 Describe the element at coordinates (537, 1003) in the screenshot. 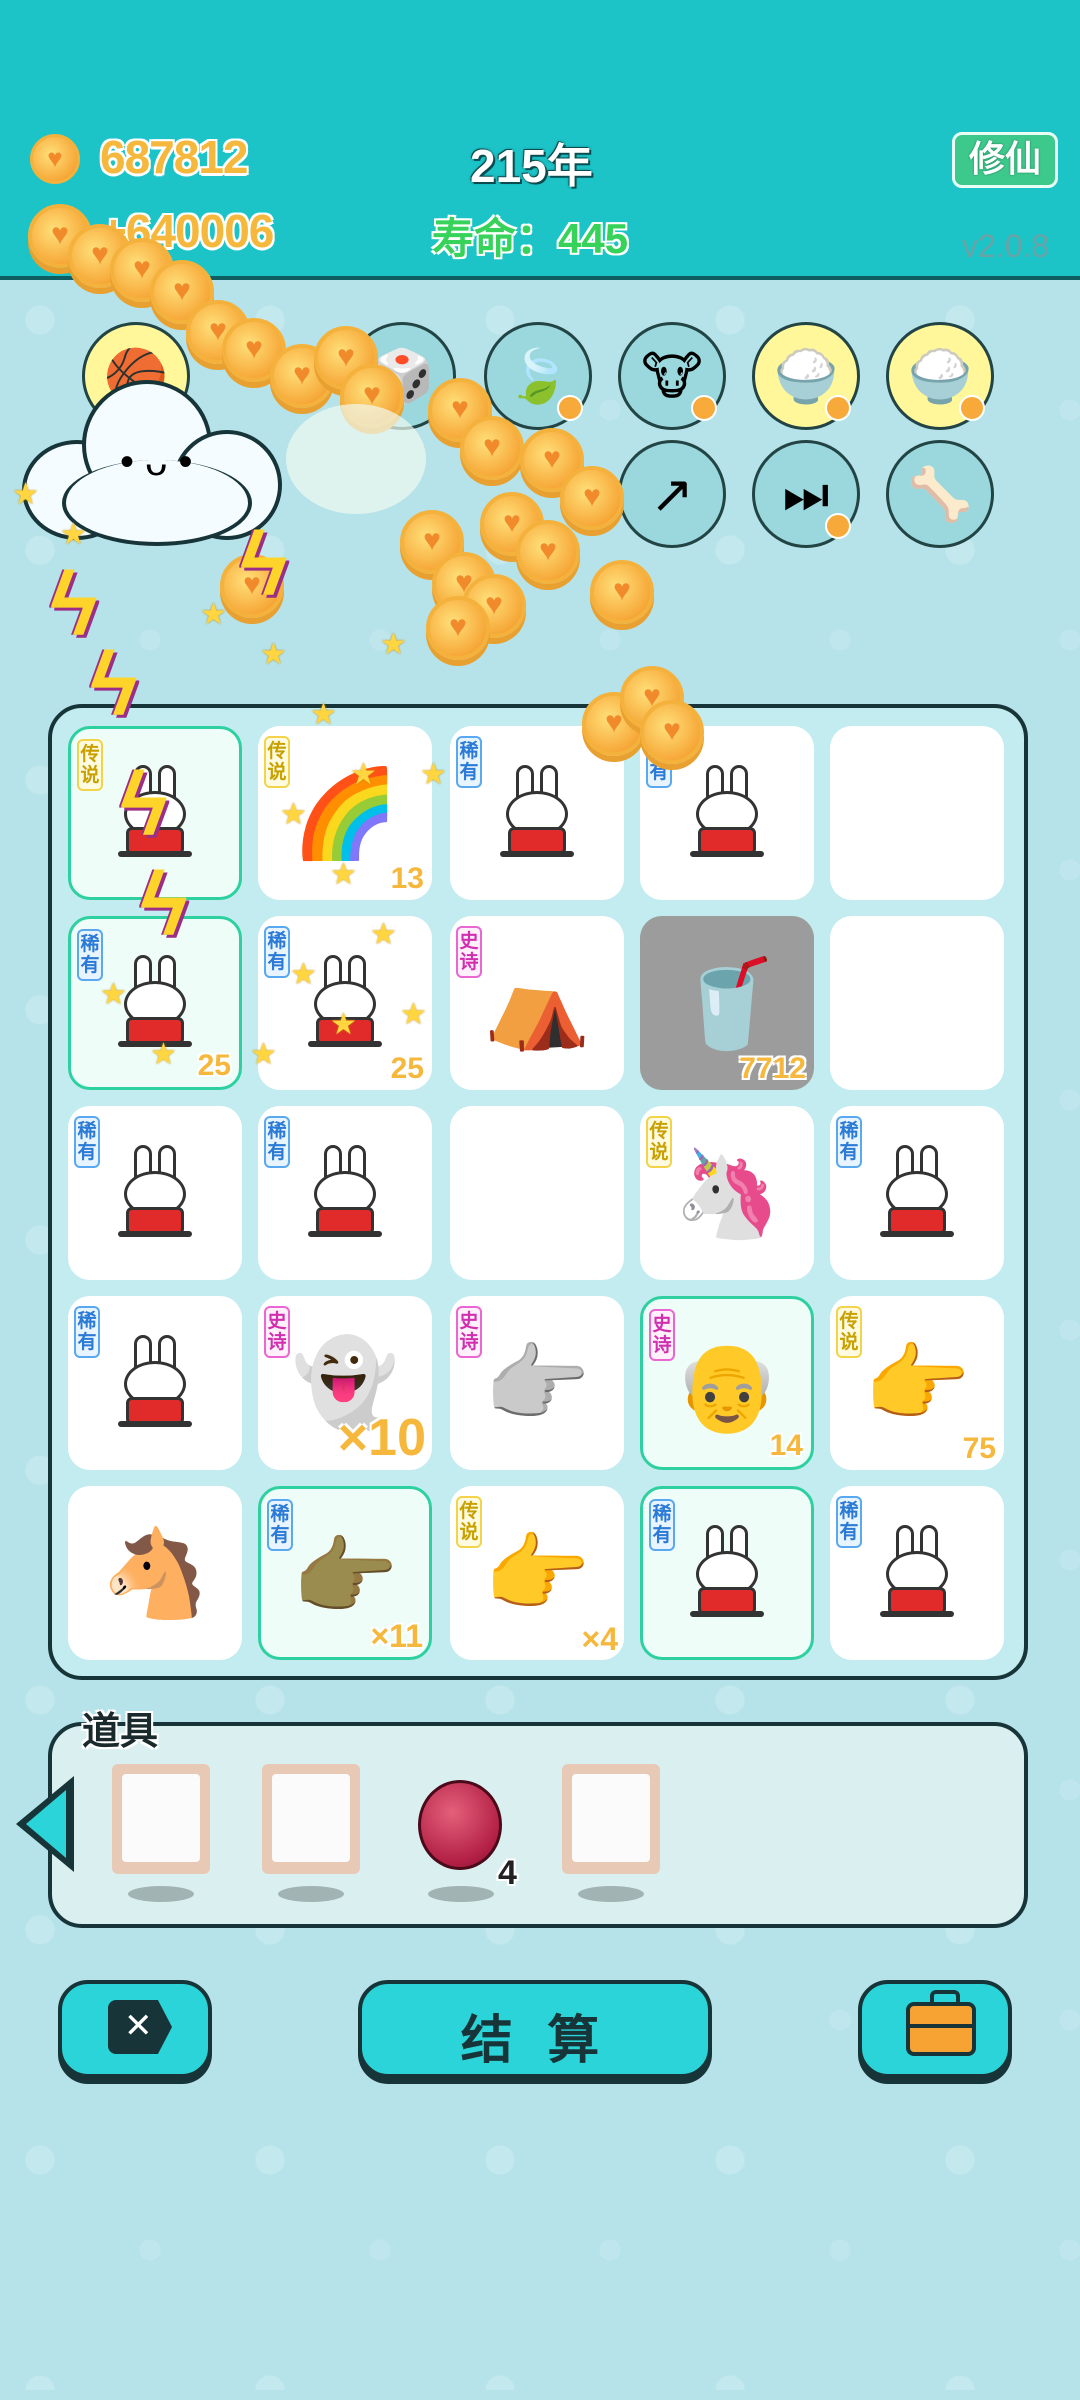

I see `board-cell: 史诗 ⛺` at that location.